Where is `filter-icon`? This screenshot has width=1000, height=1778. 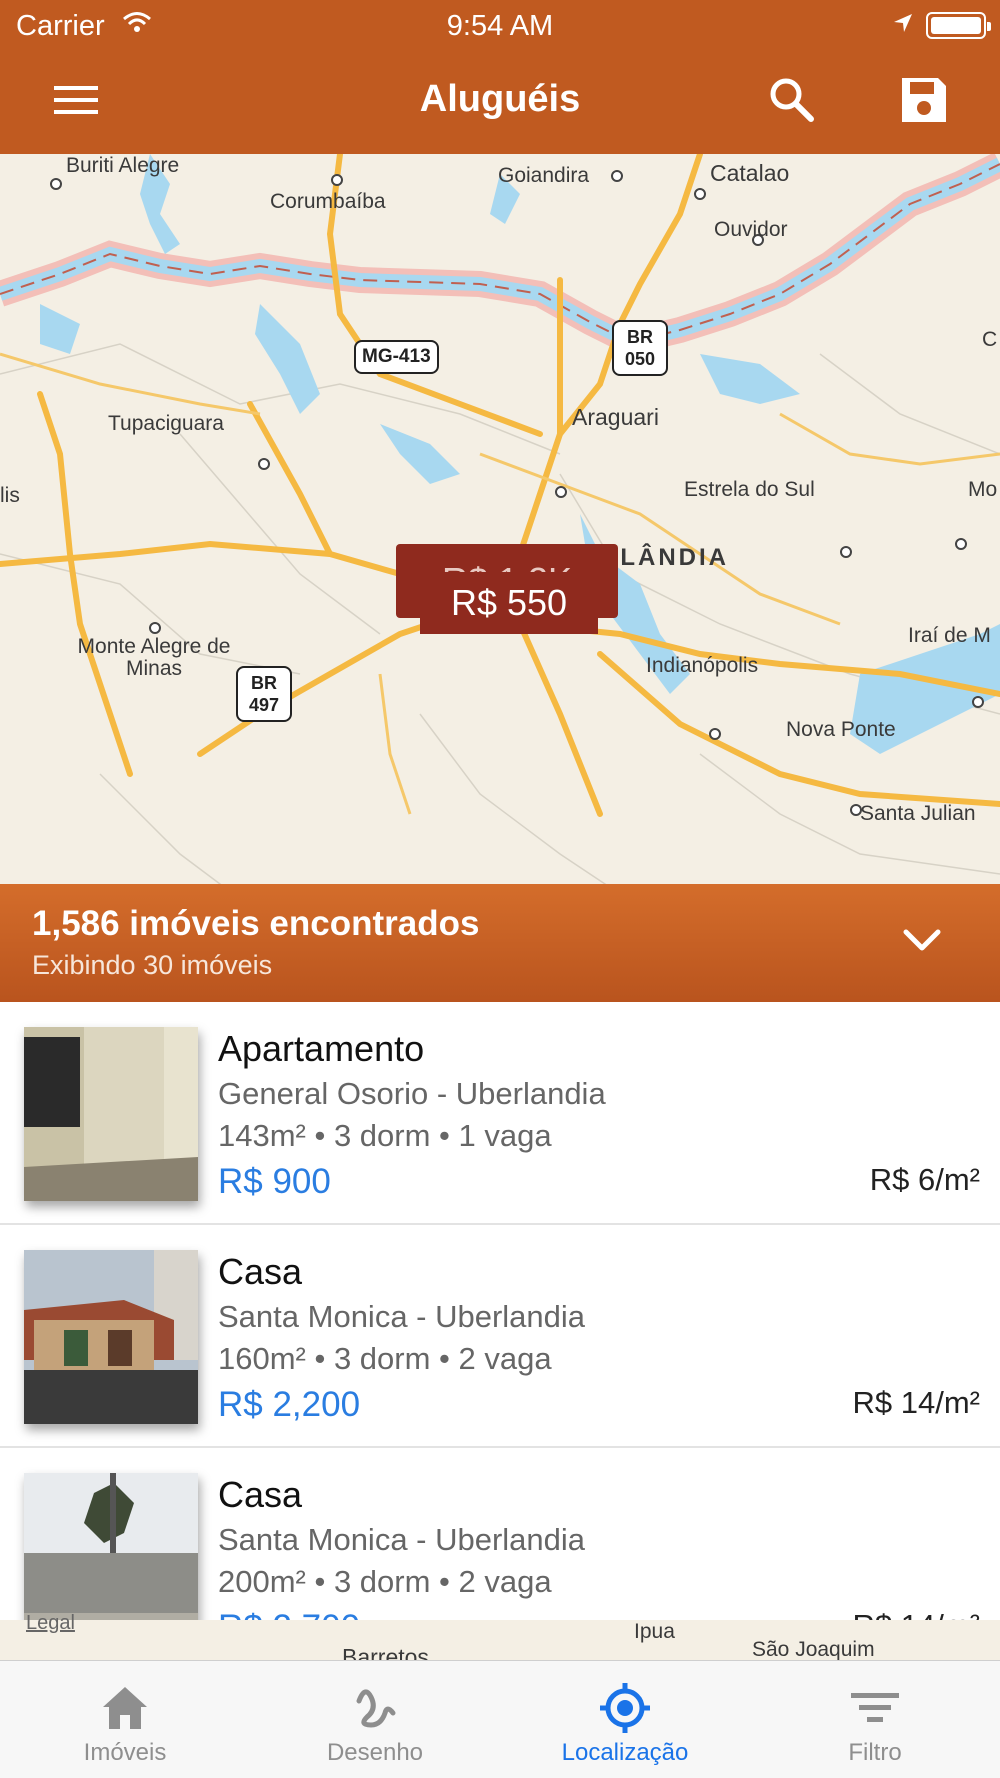
filter-icon is located at coordinates (875, 1707).